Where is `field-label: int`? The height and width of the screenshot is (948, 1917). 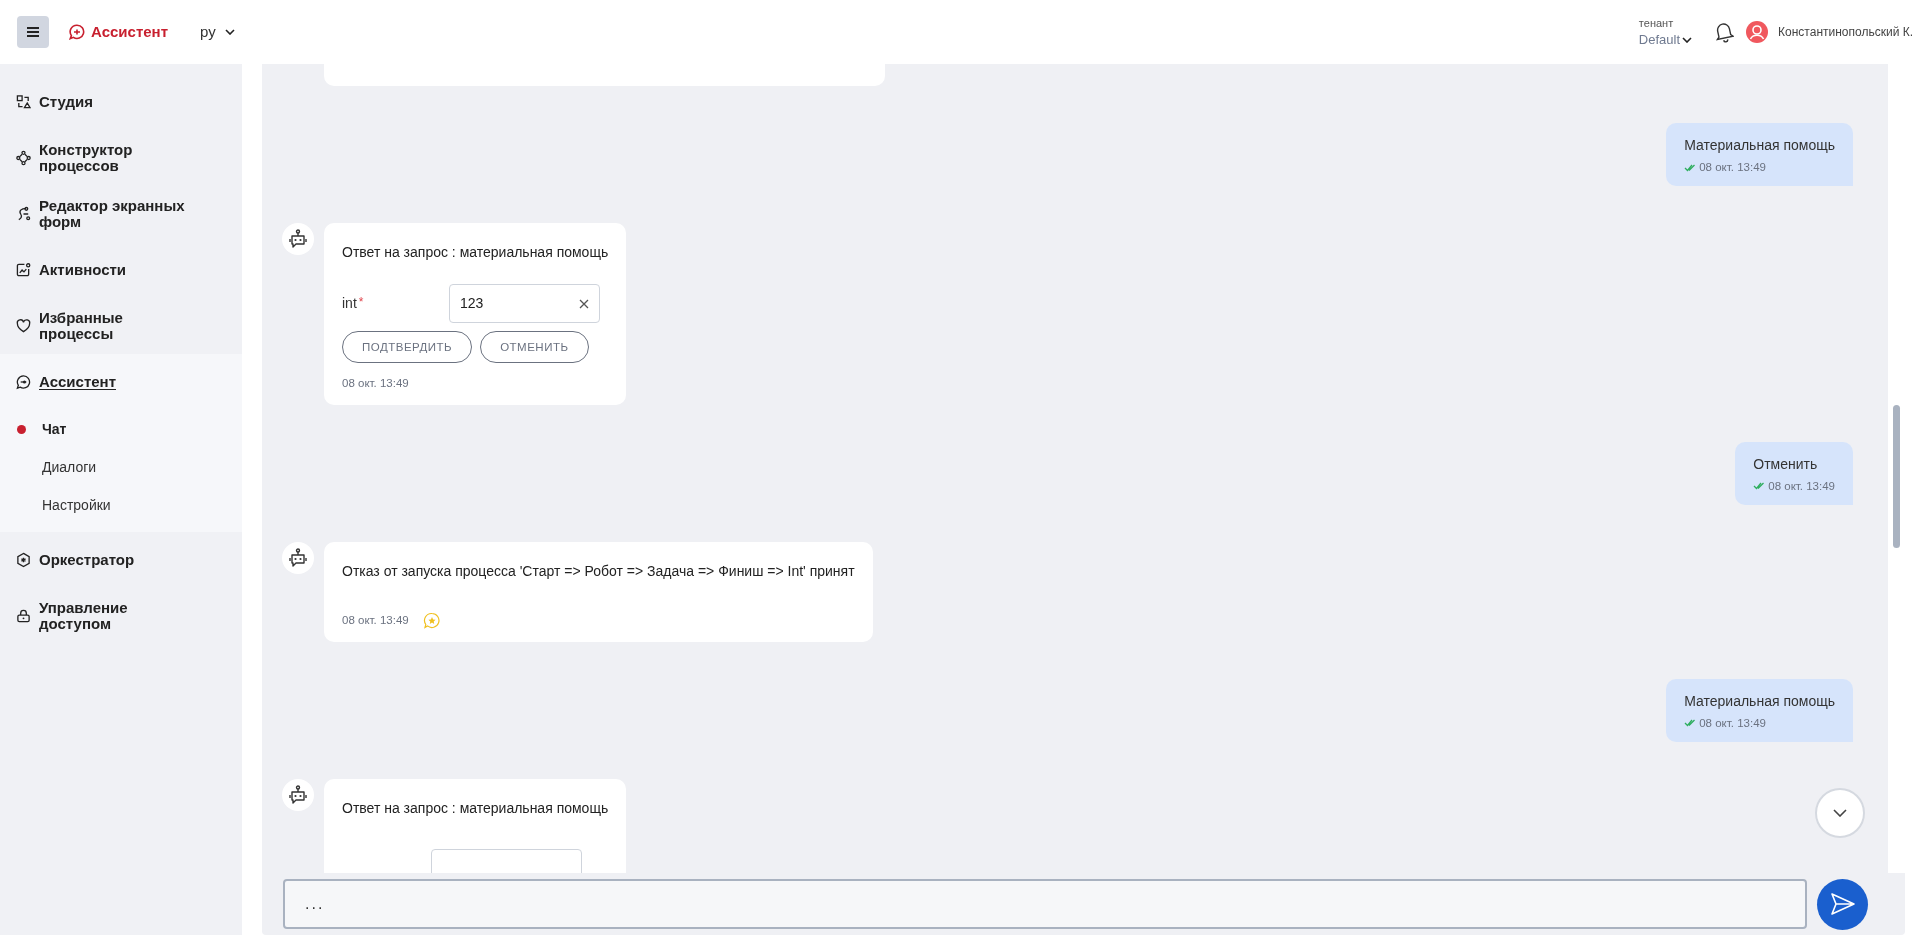
field-label: int is located at coordinates (349, 304).